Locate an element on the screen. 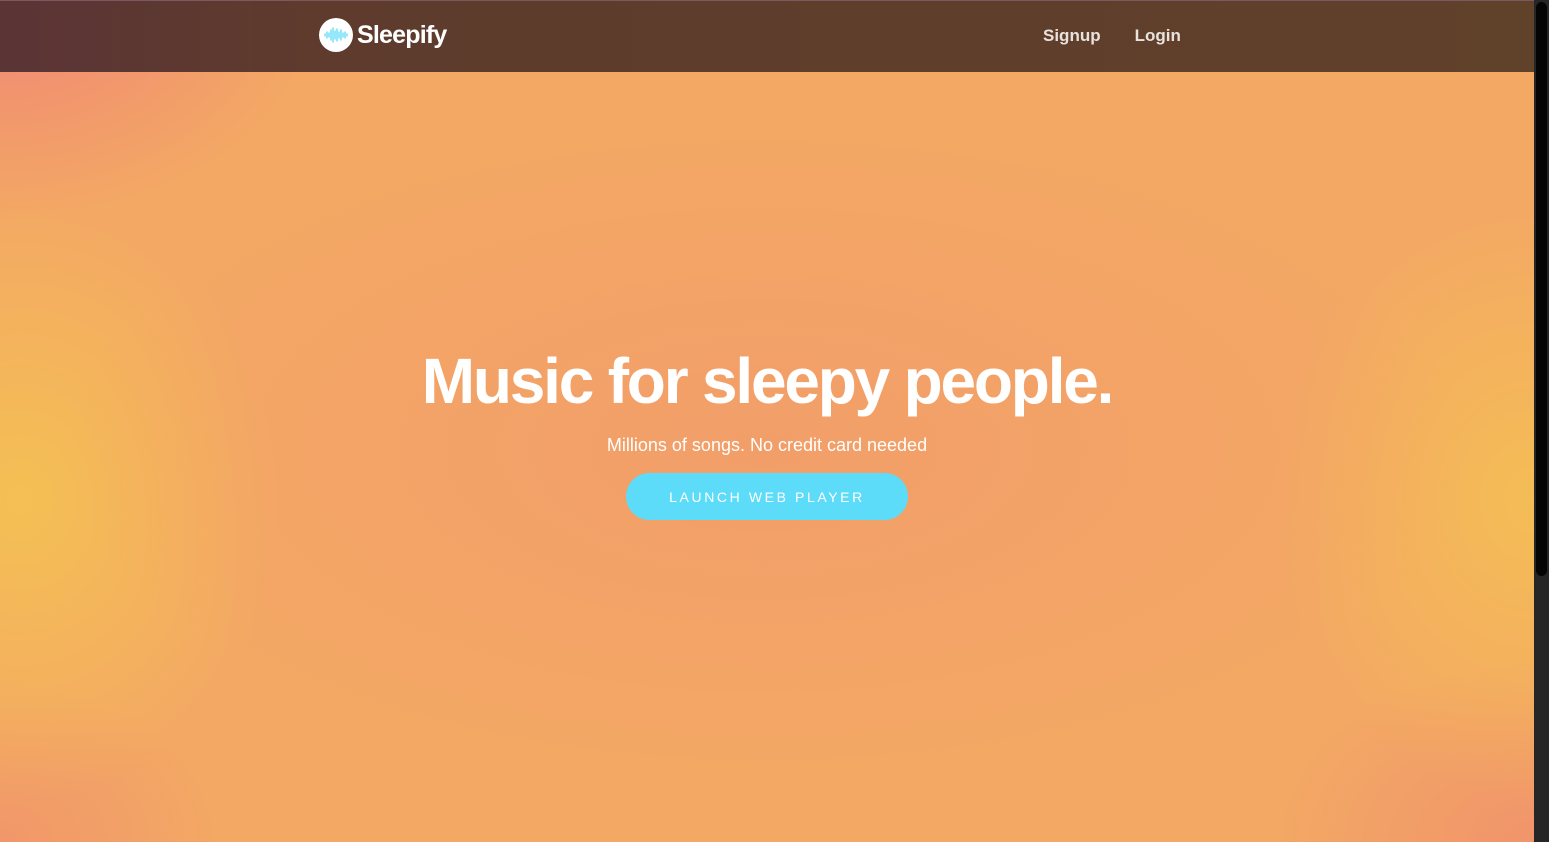  scrollbar-thumb is located at coordinates (1541, 289).